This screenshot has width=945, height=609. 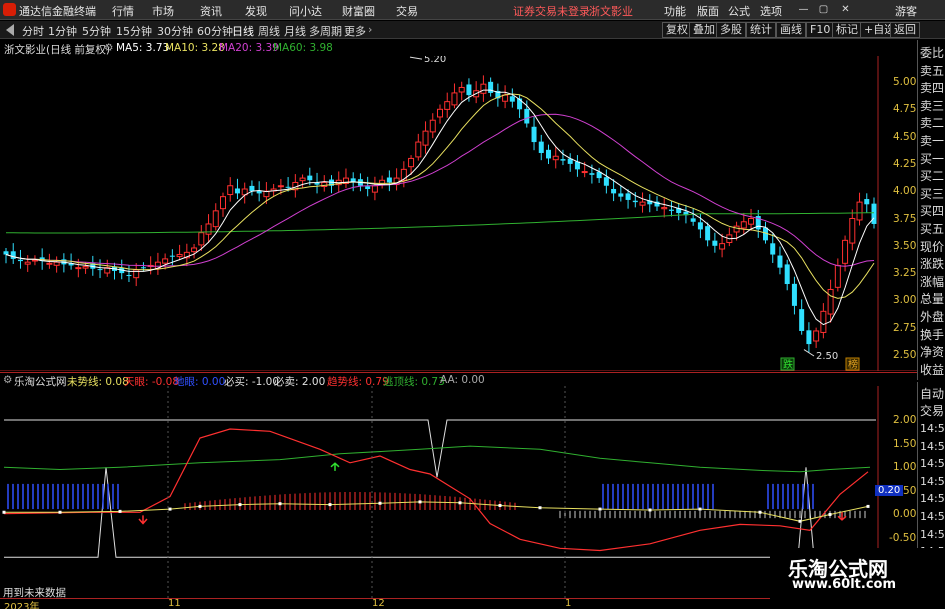 I want to click on buy-arrow-icon, so click(x=143, y=520).